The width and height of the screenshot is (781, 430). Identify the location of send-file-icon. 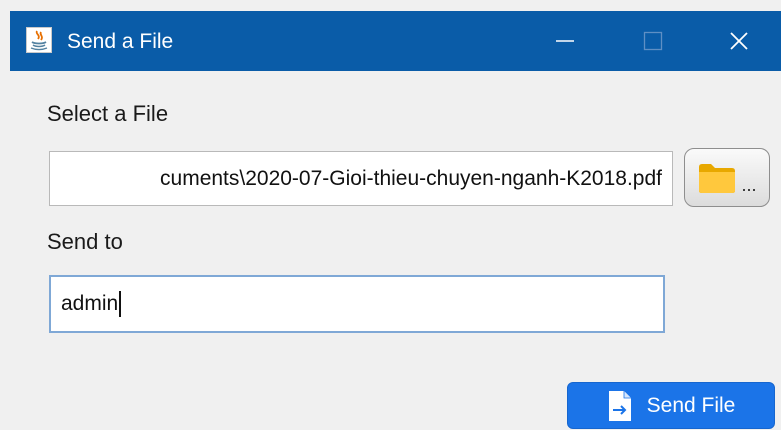
(619, 405).